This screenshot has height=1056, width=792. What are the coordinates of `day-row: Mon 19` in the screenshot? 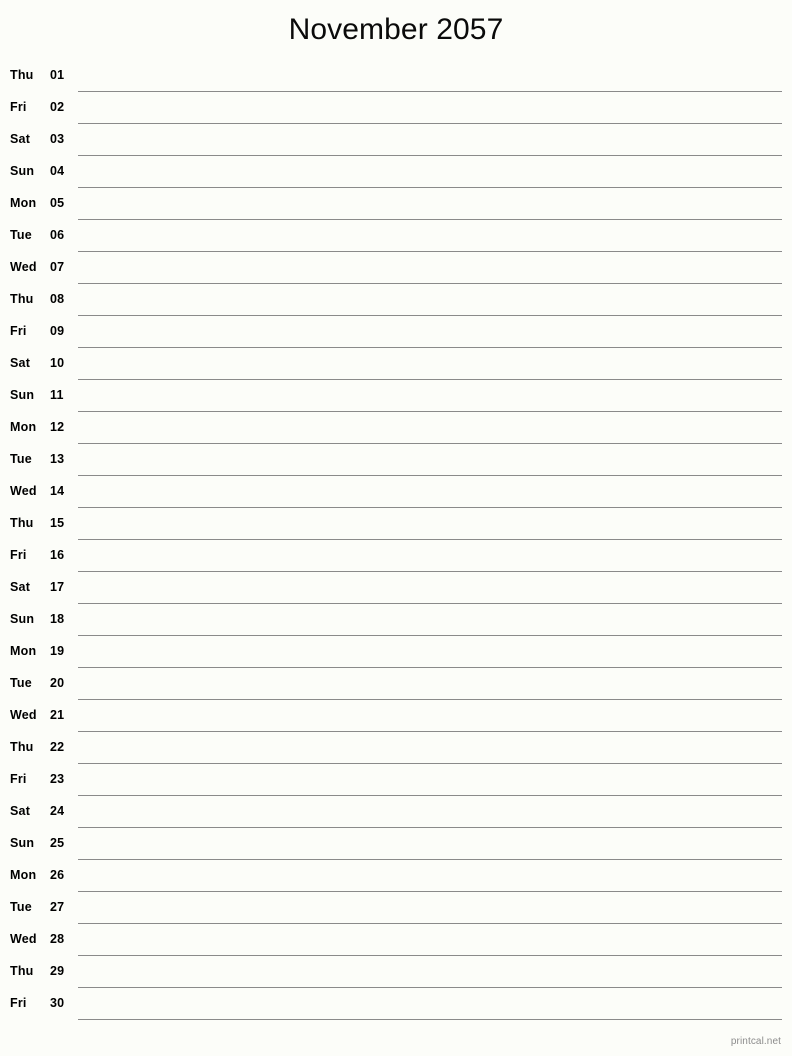 It's located at (396, 652).